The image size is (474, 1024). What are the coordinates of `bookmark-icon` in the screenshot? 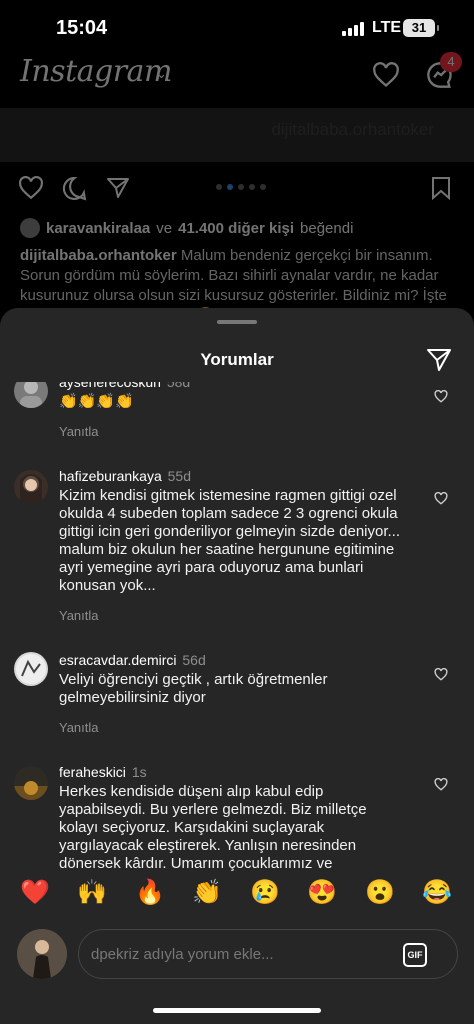 It's located at (441, 188).